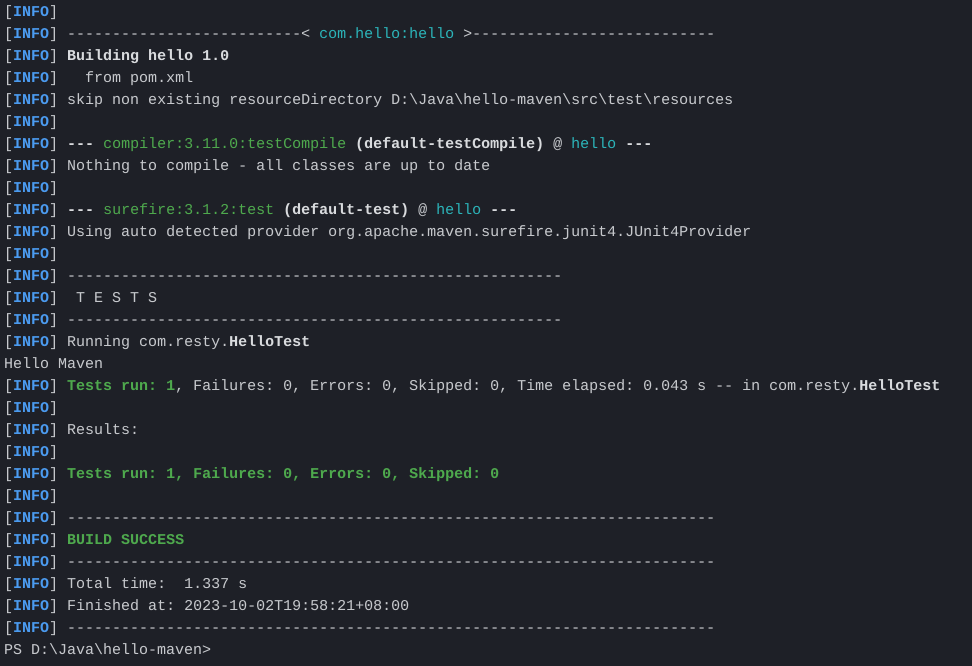 The height and width of the screenshot is (666, 972). I want to click on log-line: [INFO] Using auto detected provider org.apache.maven.surefire.junit4.JUnit4Provider, so click(378, 233).